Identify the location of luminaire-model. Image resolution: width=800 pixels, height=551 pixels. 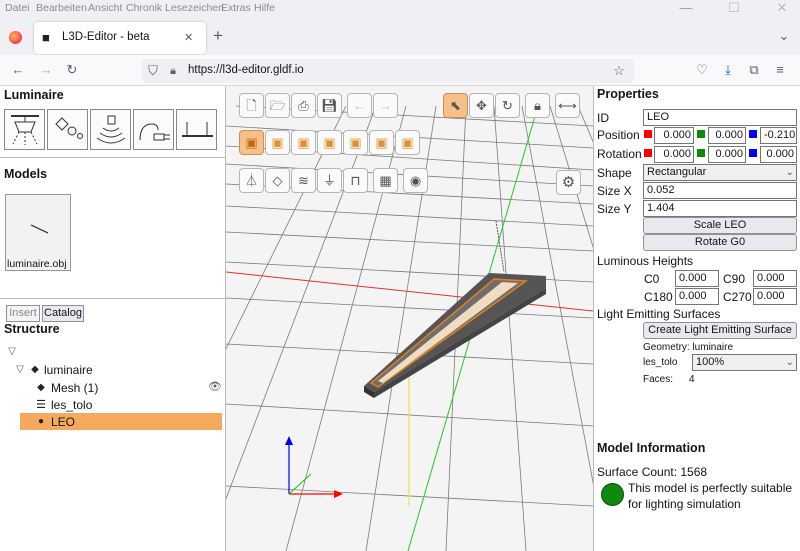
(455, 335).